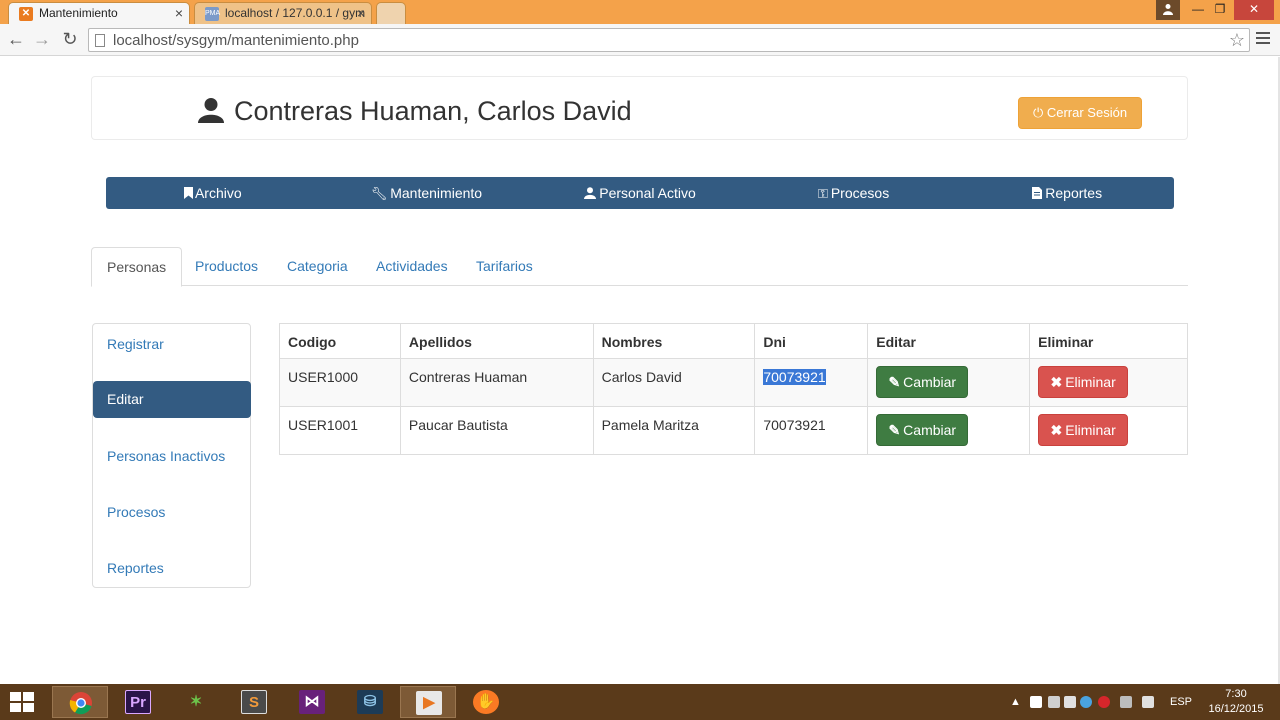 Image resolution: width=1280 pixels, height=720 pixels. I want to click on cambiar-label: Cambiar, so click(930, 382).